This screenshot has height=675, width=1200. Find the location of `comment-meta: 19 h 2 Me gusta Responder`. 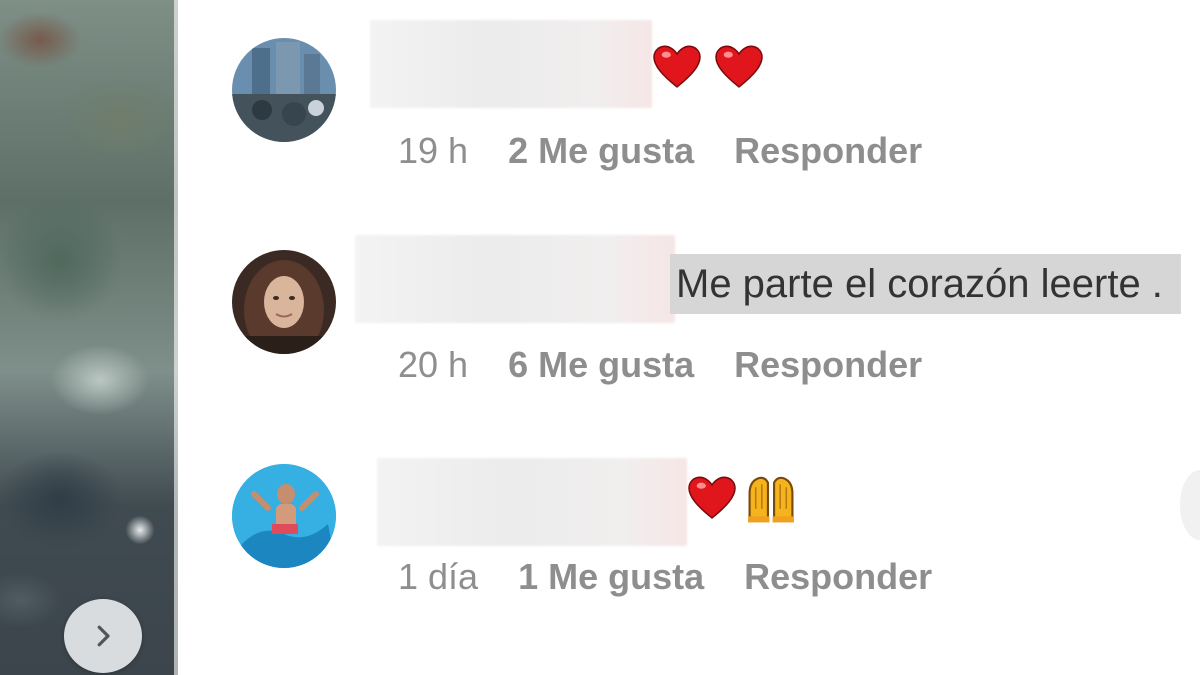

comment-meta: 19 h 2 Me gusta Responder is located at coordinates (660, 151).